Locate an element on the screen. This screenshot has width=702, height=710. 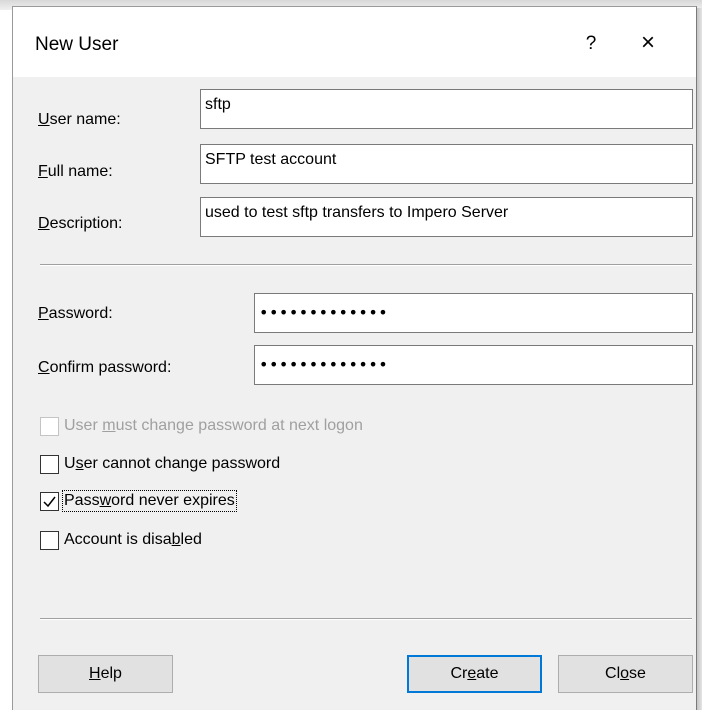
user-name-input: sftp is located at coordinates (446, 109).